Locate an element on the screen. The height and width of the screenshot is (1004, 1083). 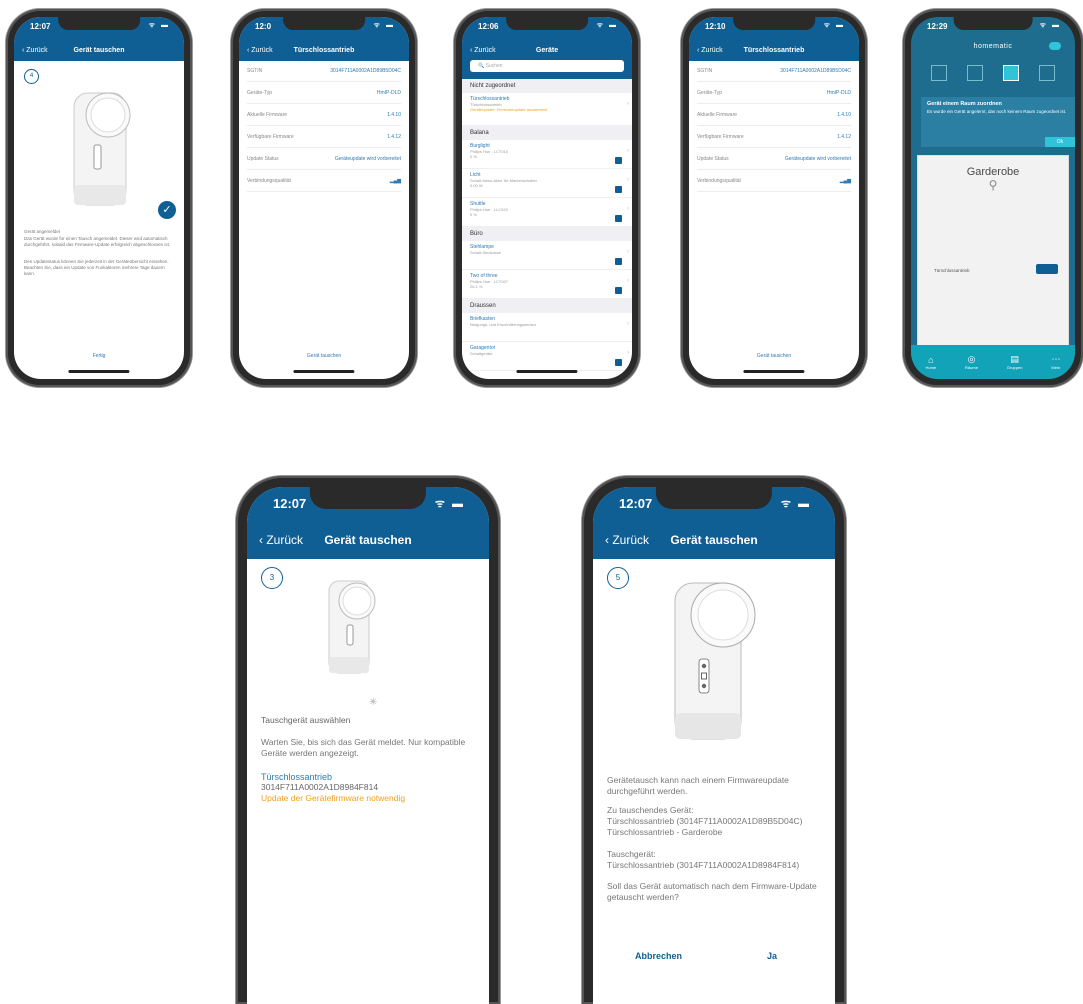
done-button: Fertig is located at coordinates (99, 356).